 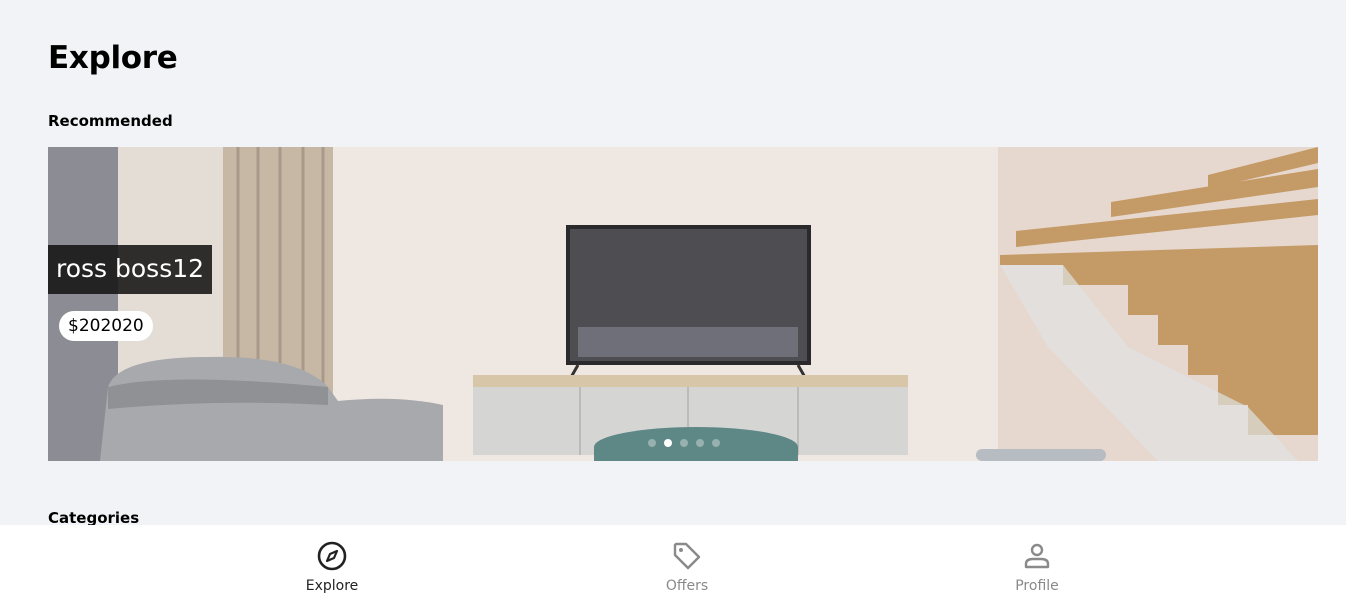 I want to click on bottom-tab-bar: Explore Offers Profile, so click(x=673, y=563).